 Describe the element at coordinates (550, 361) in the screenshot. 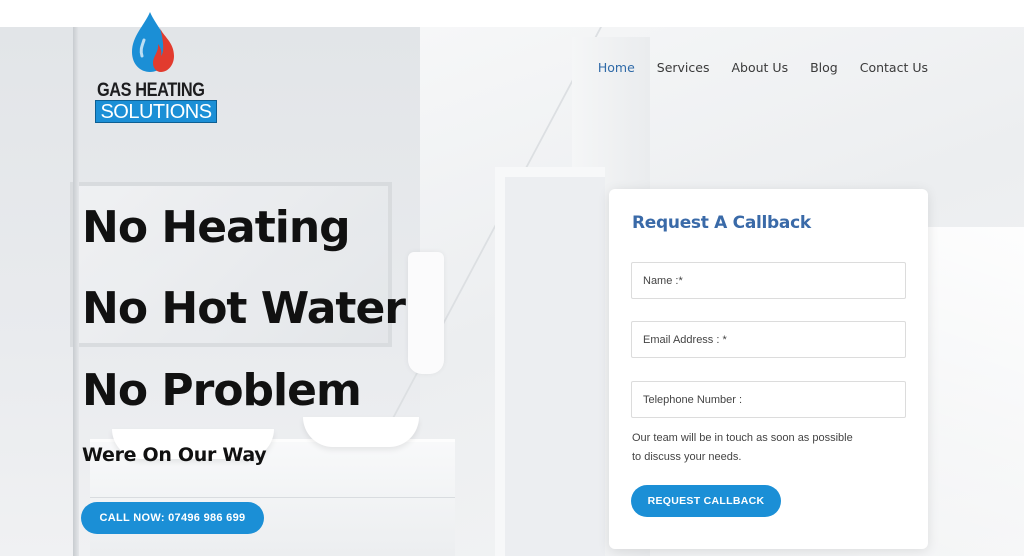

I see `door-frame` at that location.